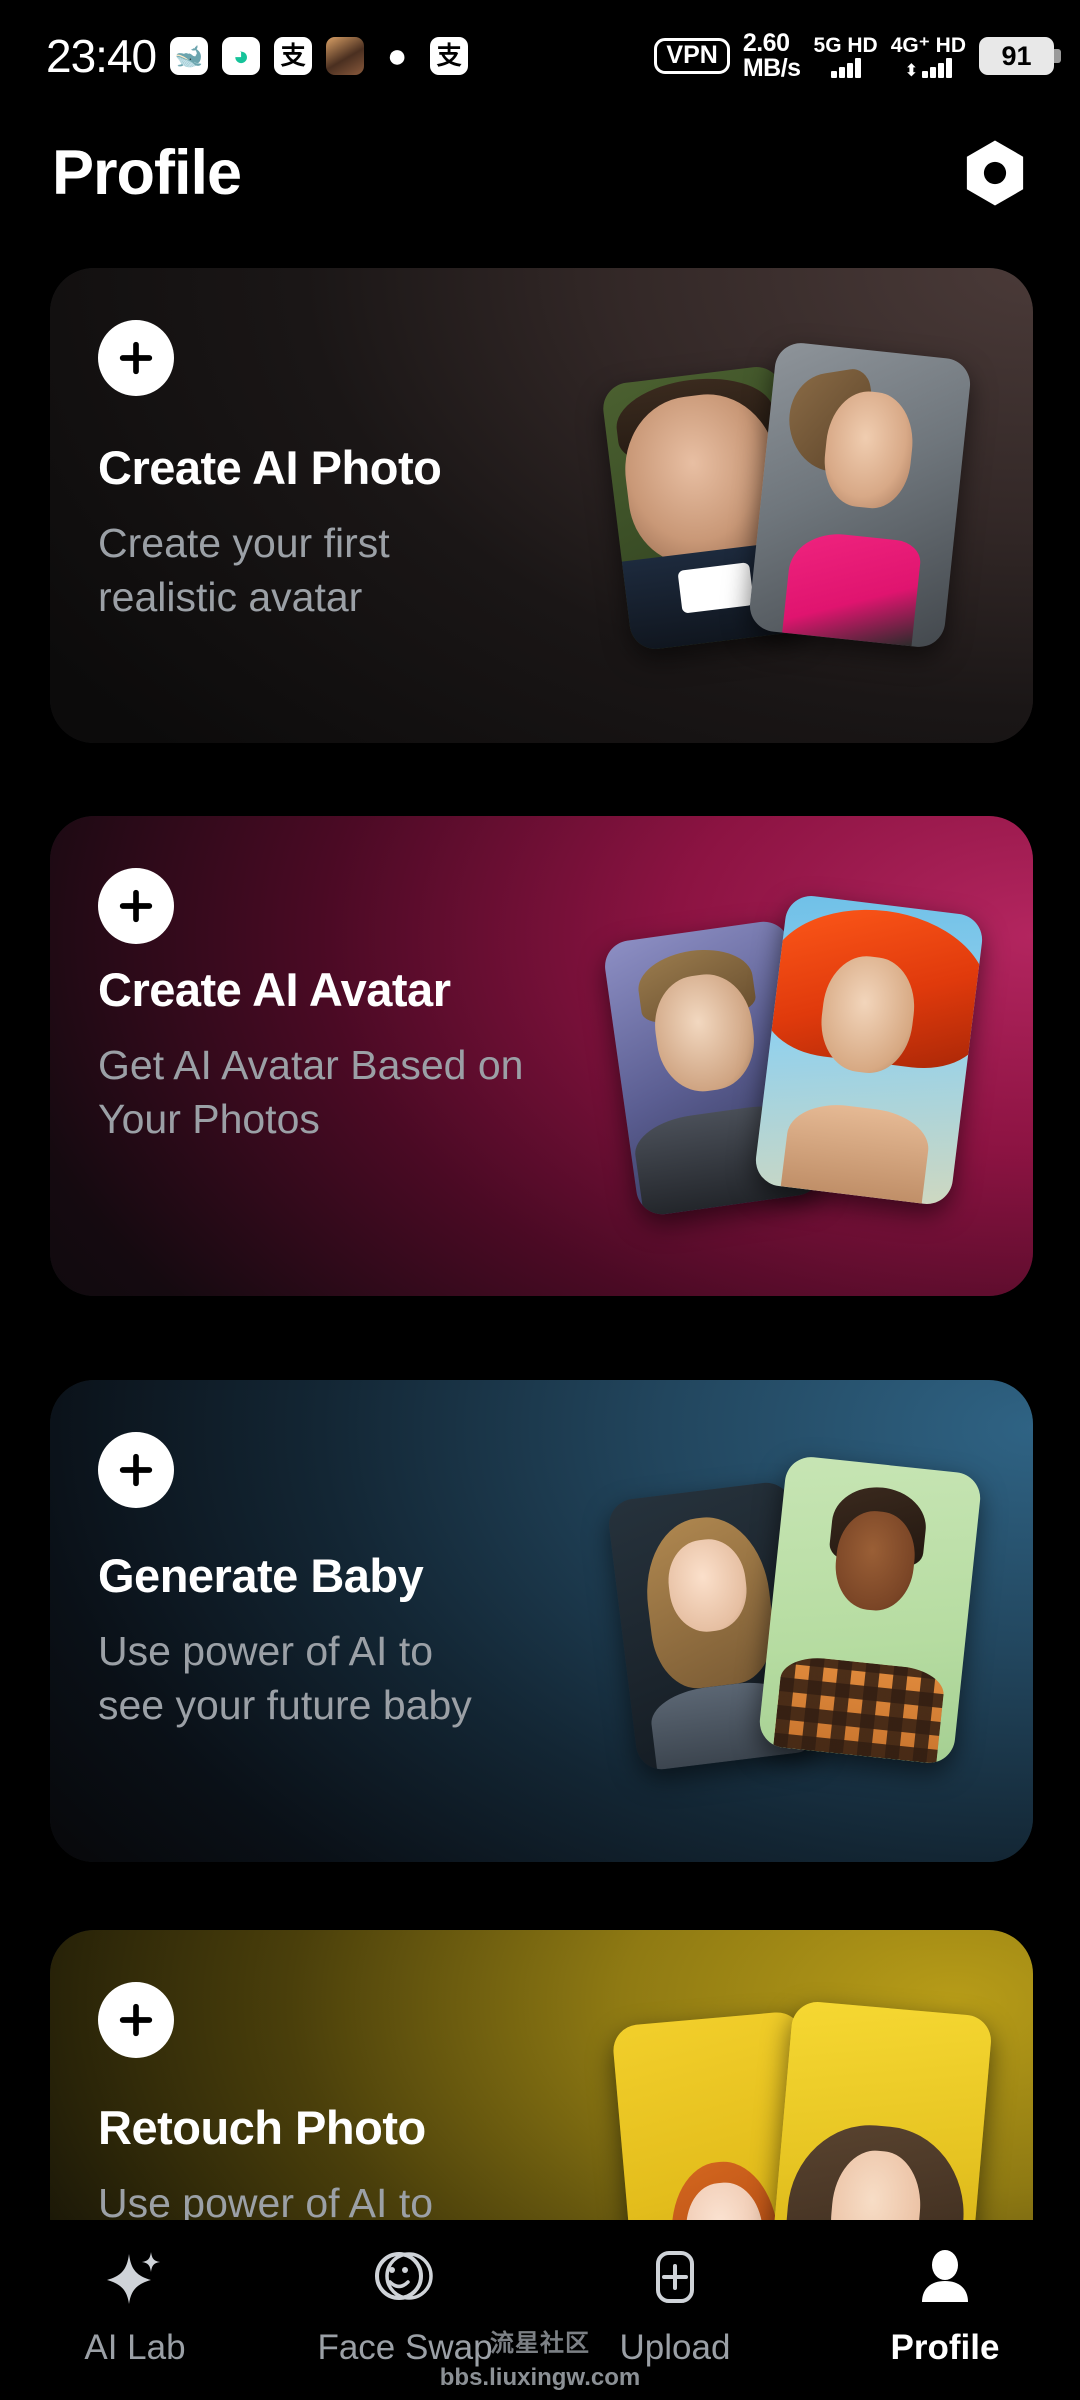 This screenshot has width=1080, height=2400. I want to click on upload-plus-icon, so click(675, 2277).